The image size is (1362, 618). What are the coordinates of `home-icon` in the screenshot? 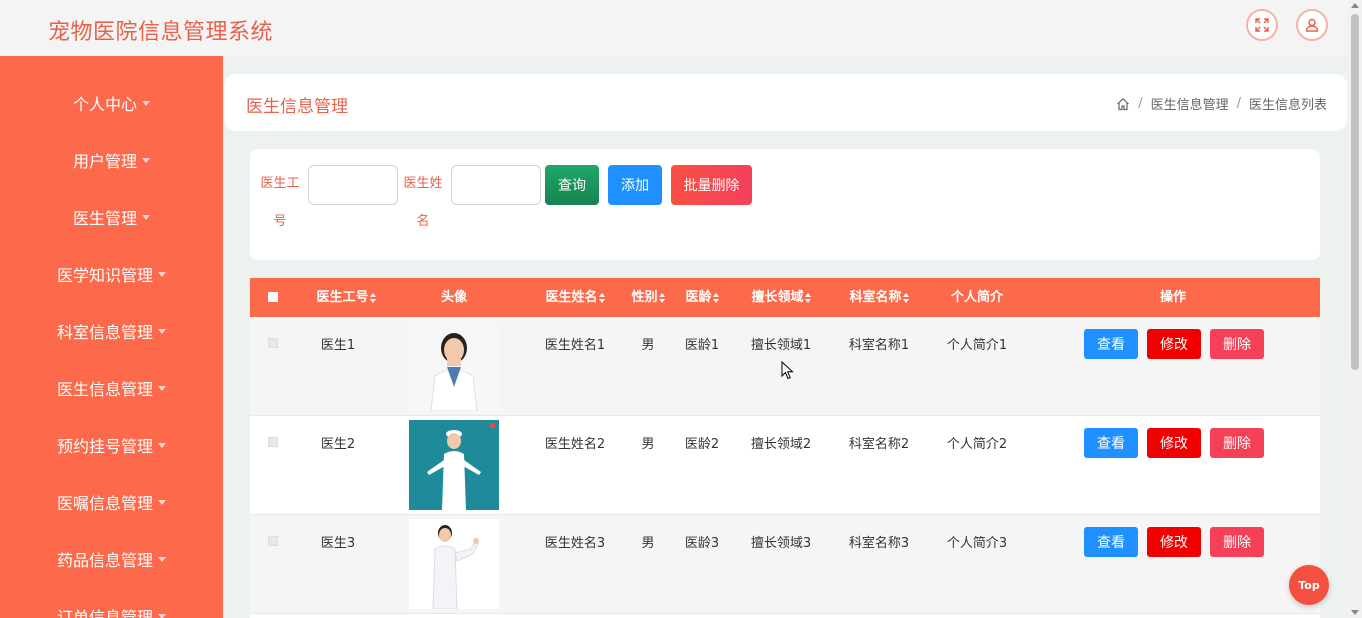 It's located at (1123, 104).